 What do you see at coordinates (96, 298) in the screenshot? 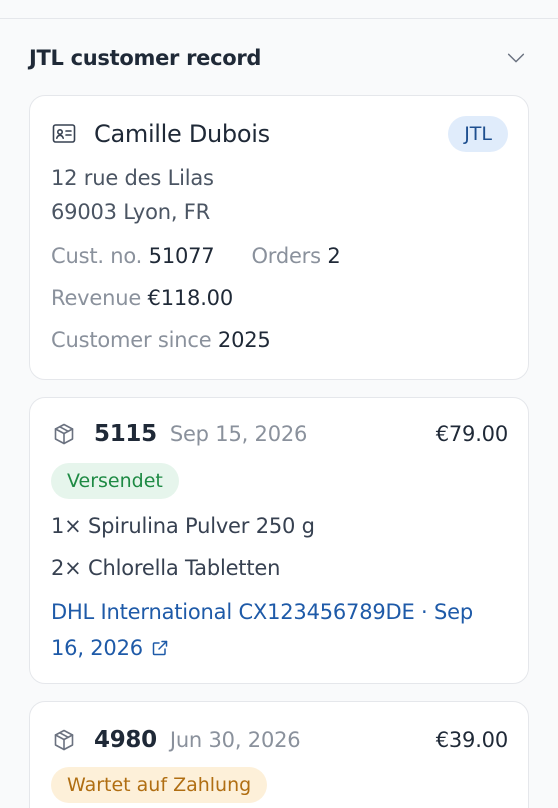
I see `revenue-label: Revenue` at bounding box center [96, 298].